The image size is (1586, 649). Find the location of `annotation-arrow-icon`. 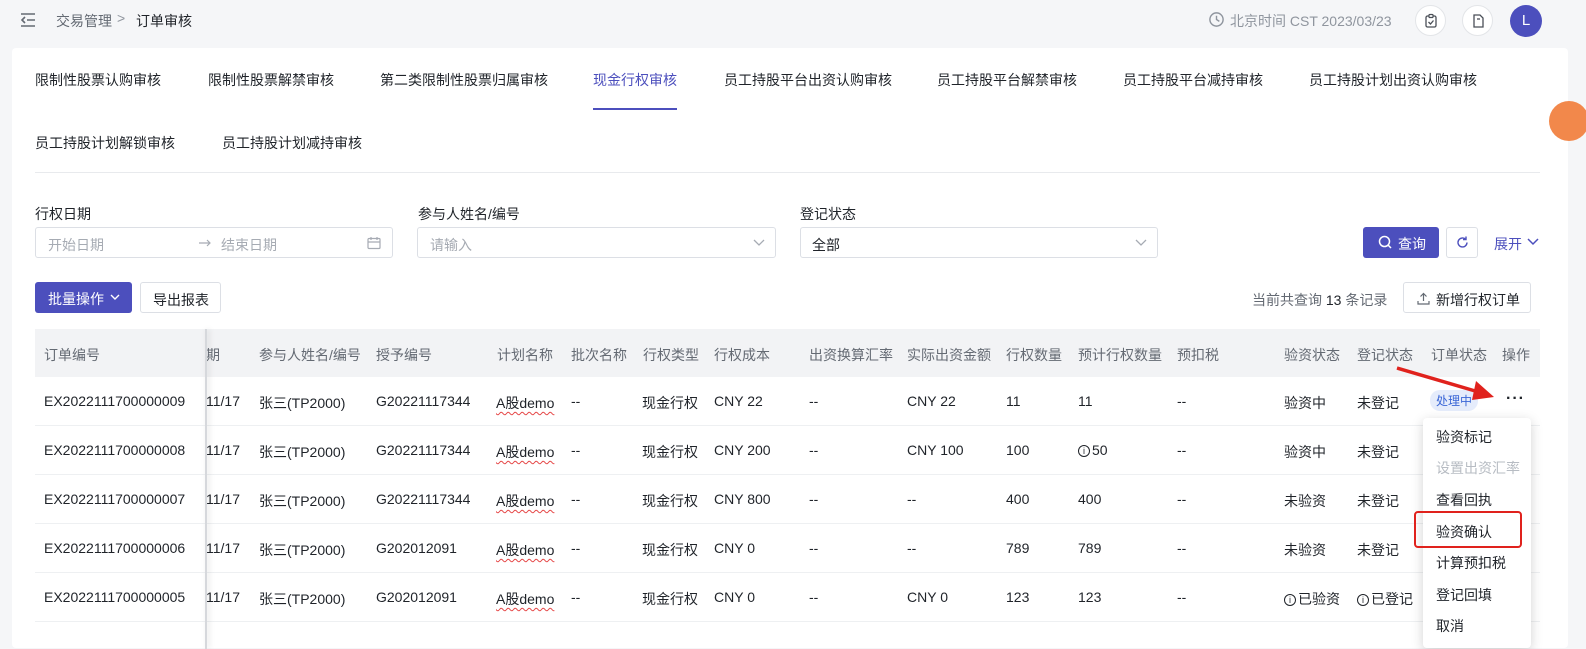

annotation-arrow-icon is located at coordinates (1445, 383).